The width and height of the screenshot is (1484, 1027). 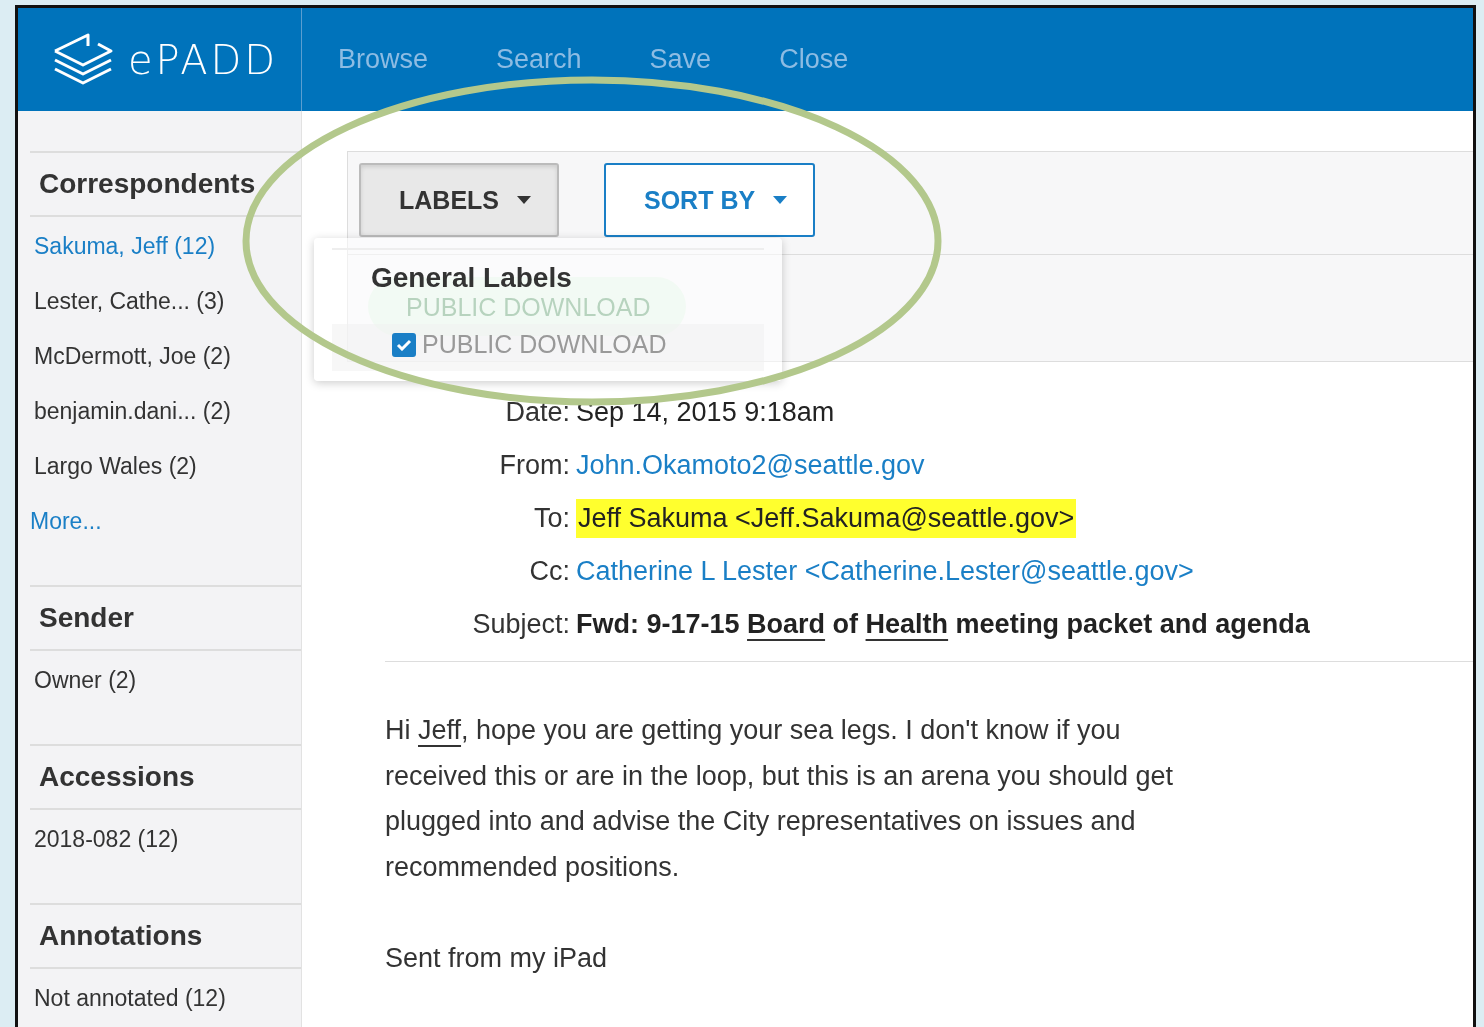 I want to click on facet-link: Lester, Cathe... (3), so click(x=165, y=299).